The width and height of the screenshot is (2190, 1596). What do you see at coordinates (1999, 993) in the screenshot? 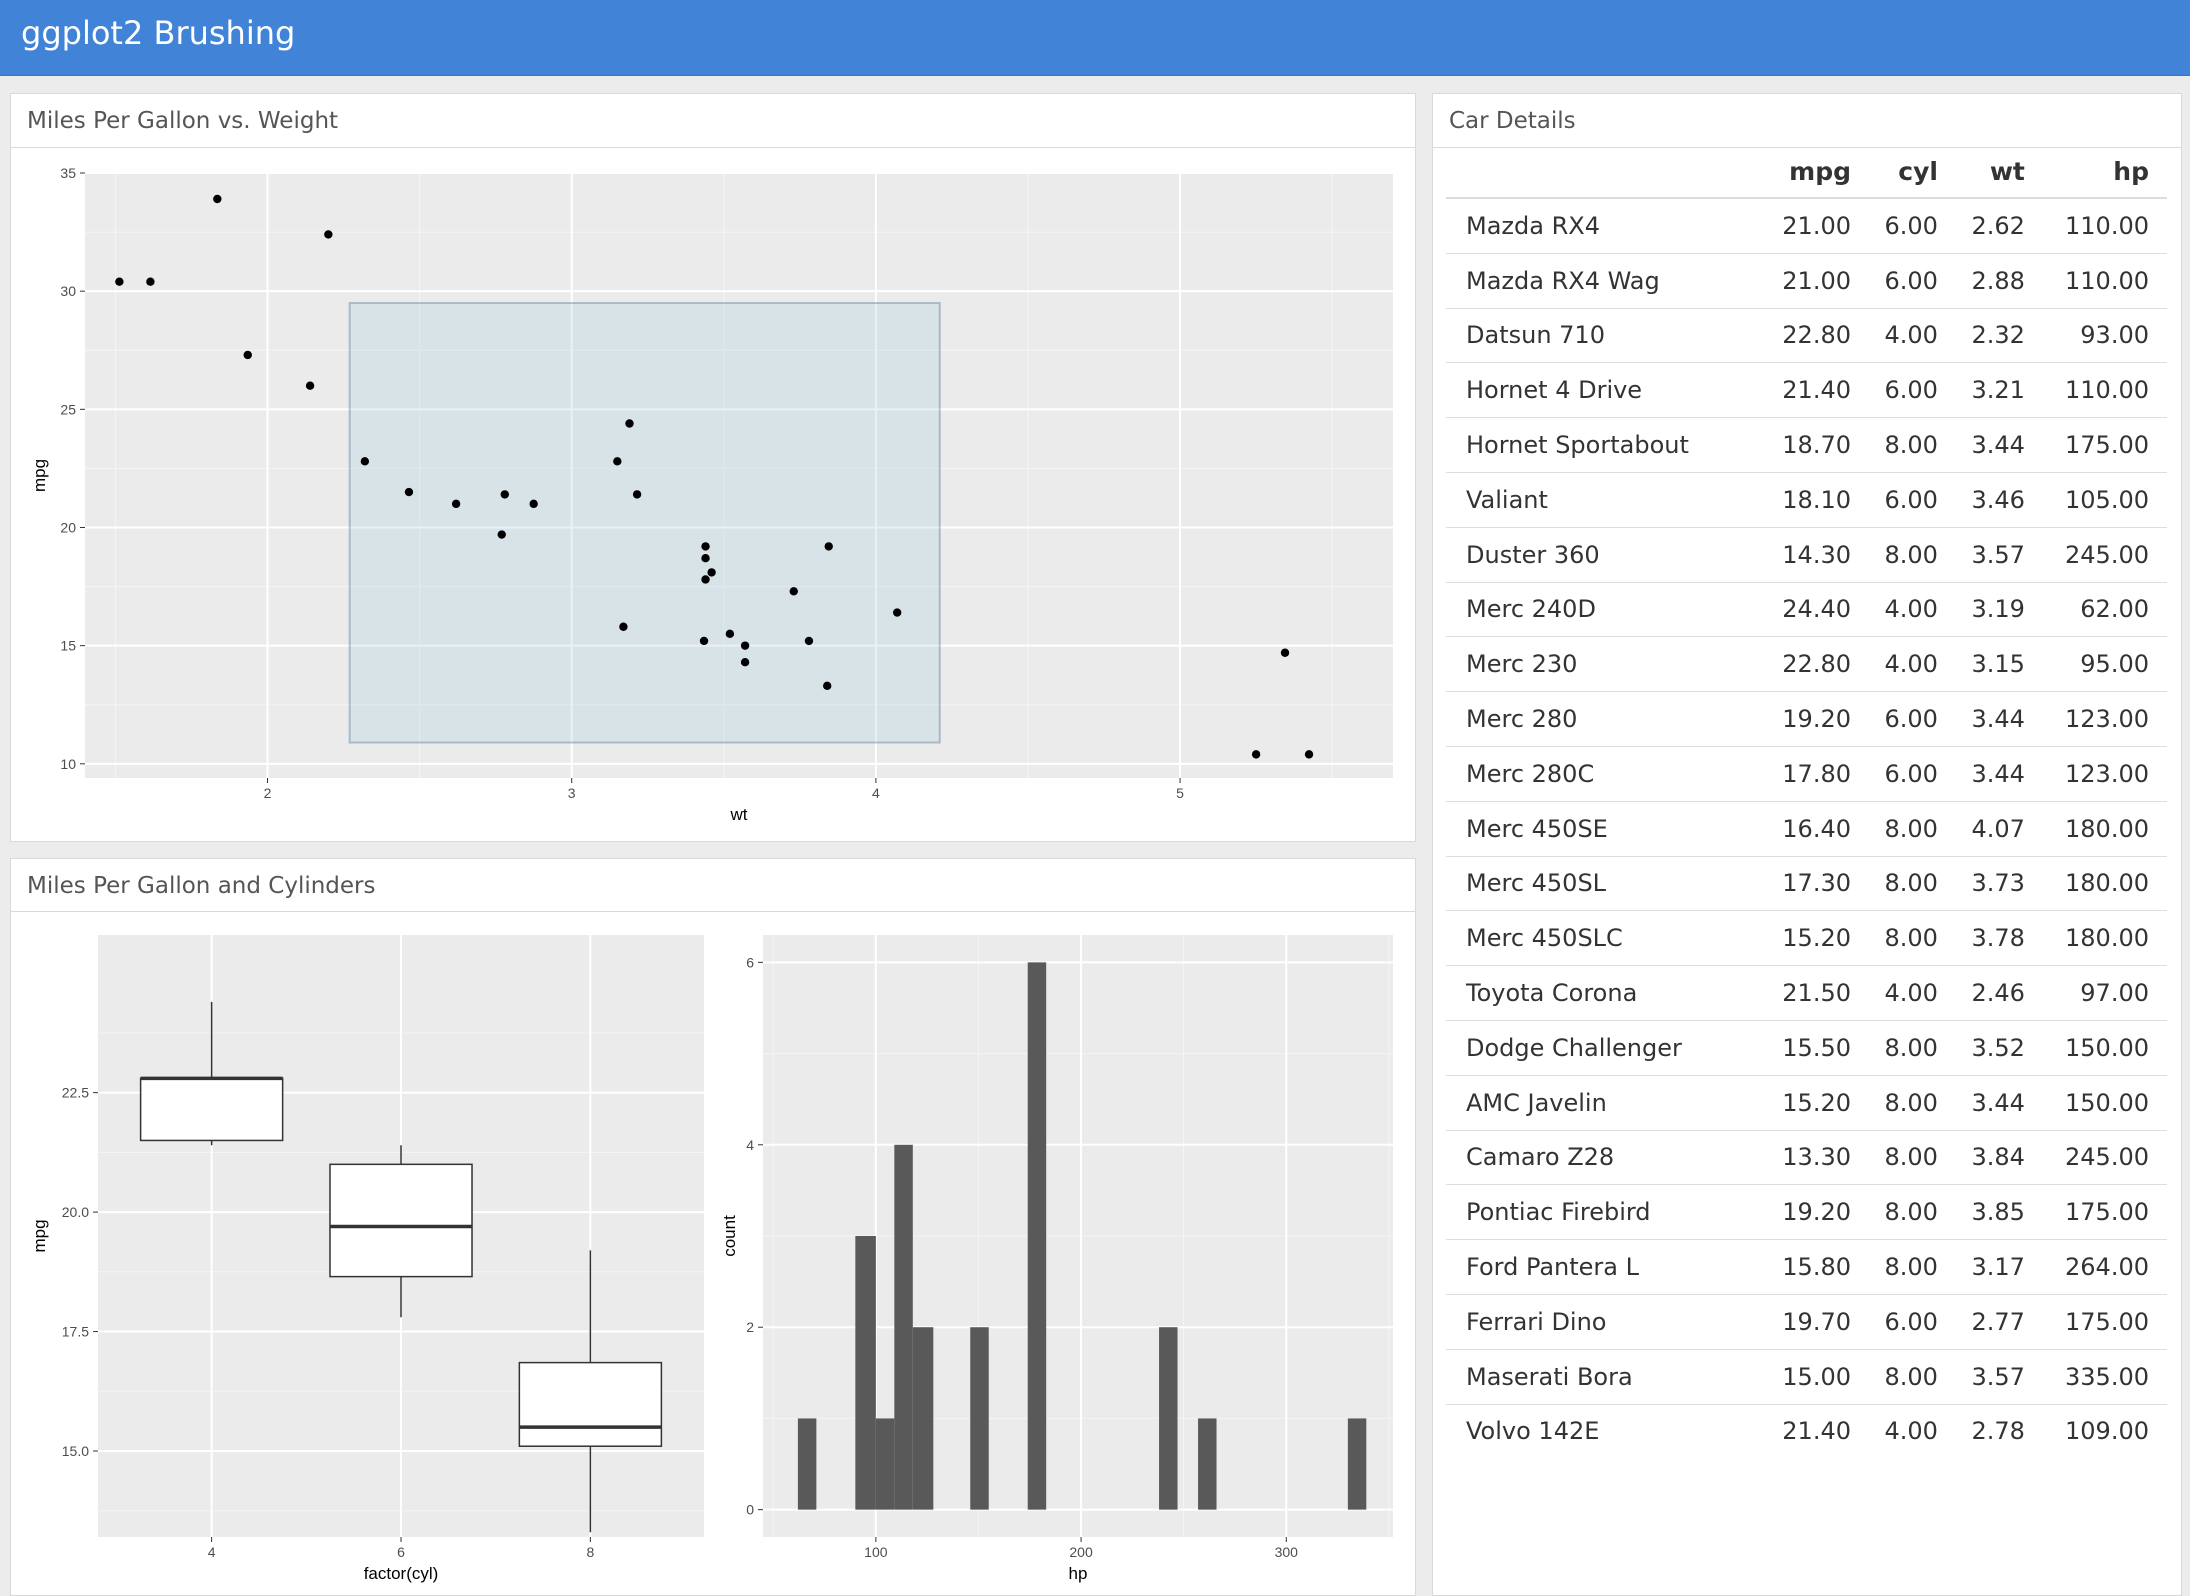
I see `wt-cell: 2.46` at bounding box center [1999, 993].